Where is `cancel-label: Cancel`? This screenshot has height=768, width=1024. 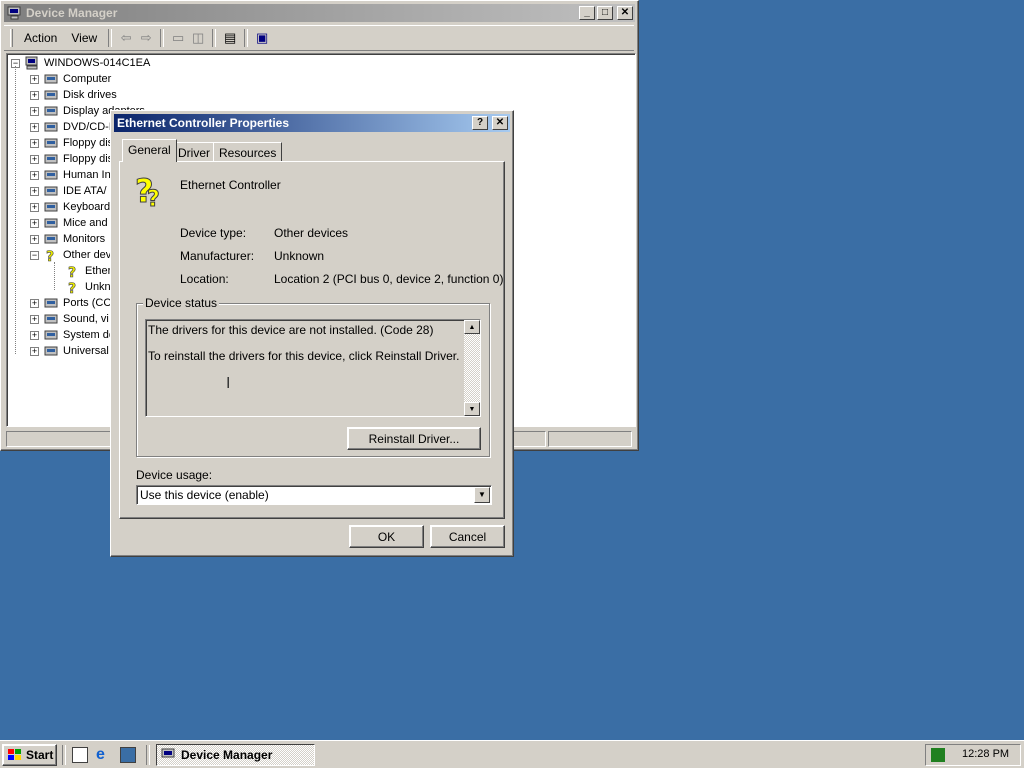 cancel-label: Cancel is located at coordinates (467, 536).